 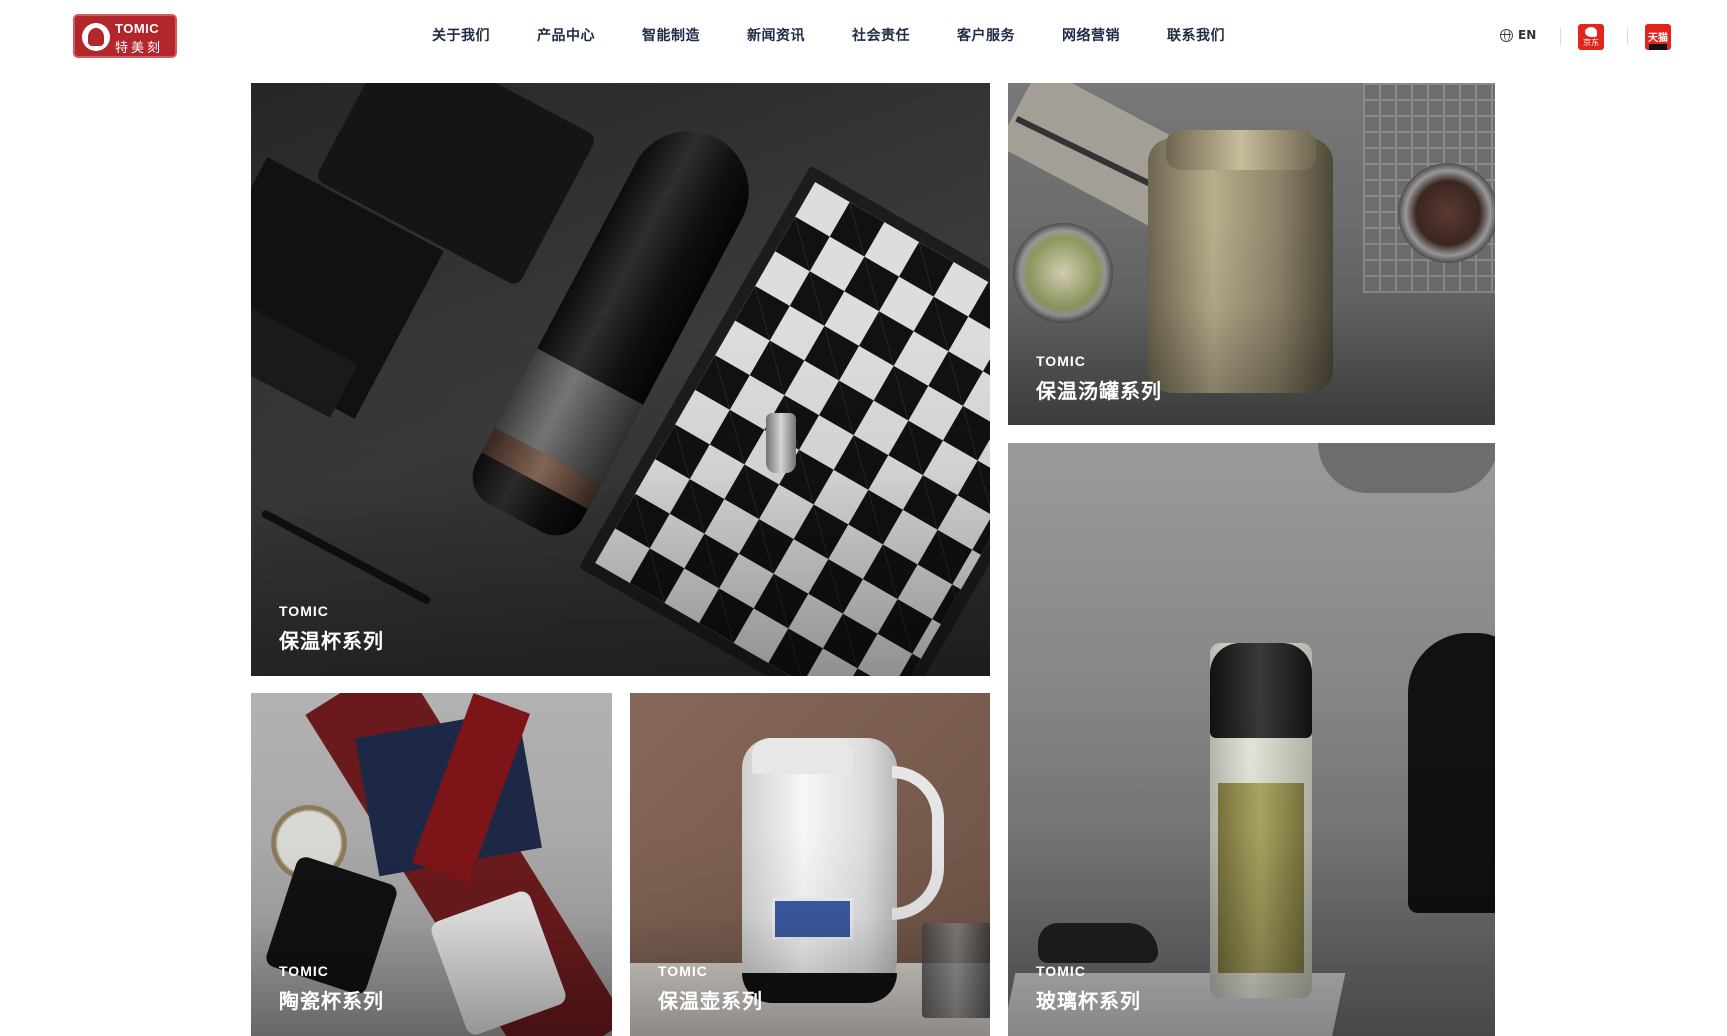 I want to click on tile-title: 玻璃杯系列, so click(x=1088, y=1001).